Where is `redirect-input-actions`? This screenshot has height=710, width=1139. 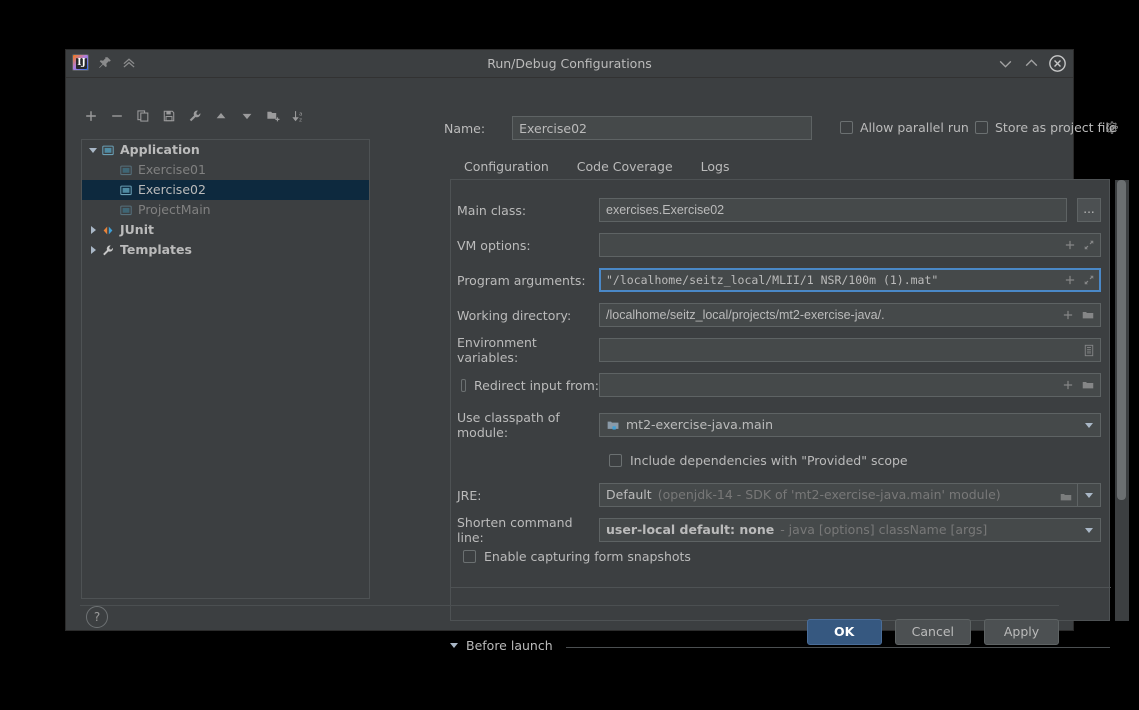 redirect-input-actions is located at coordinates (1078, 385).